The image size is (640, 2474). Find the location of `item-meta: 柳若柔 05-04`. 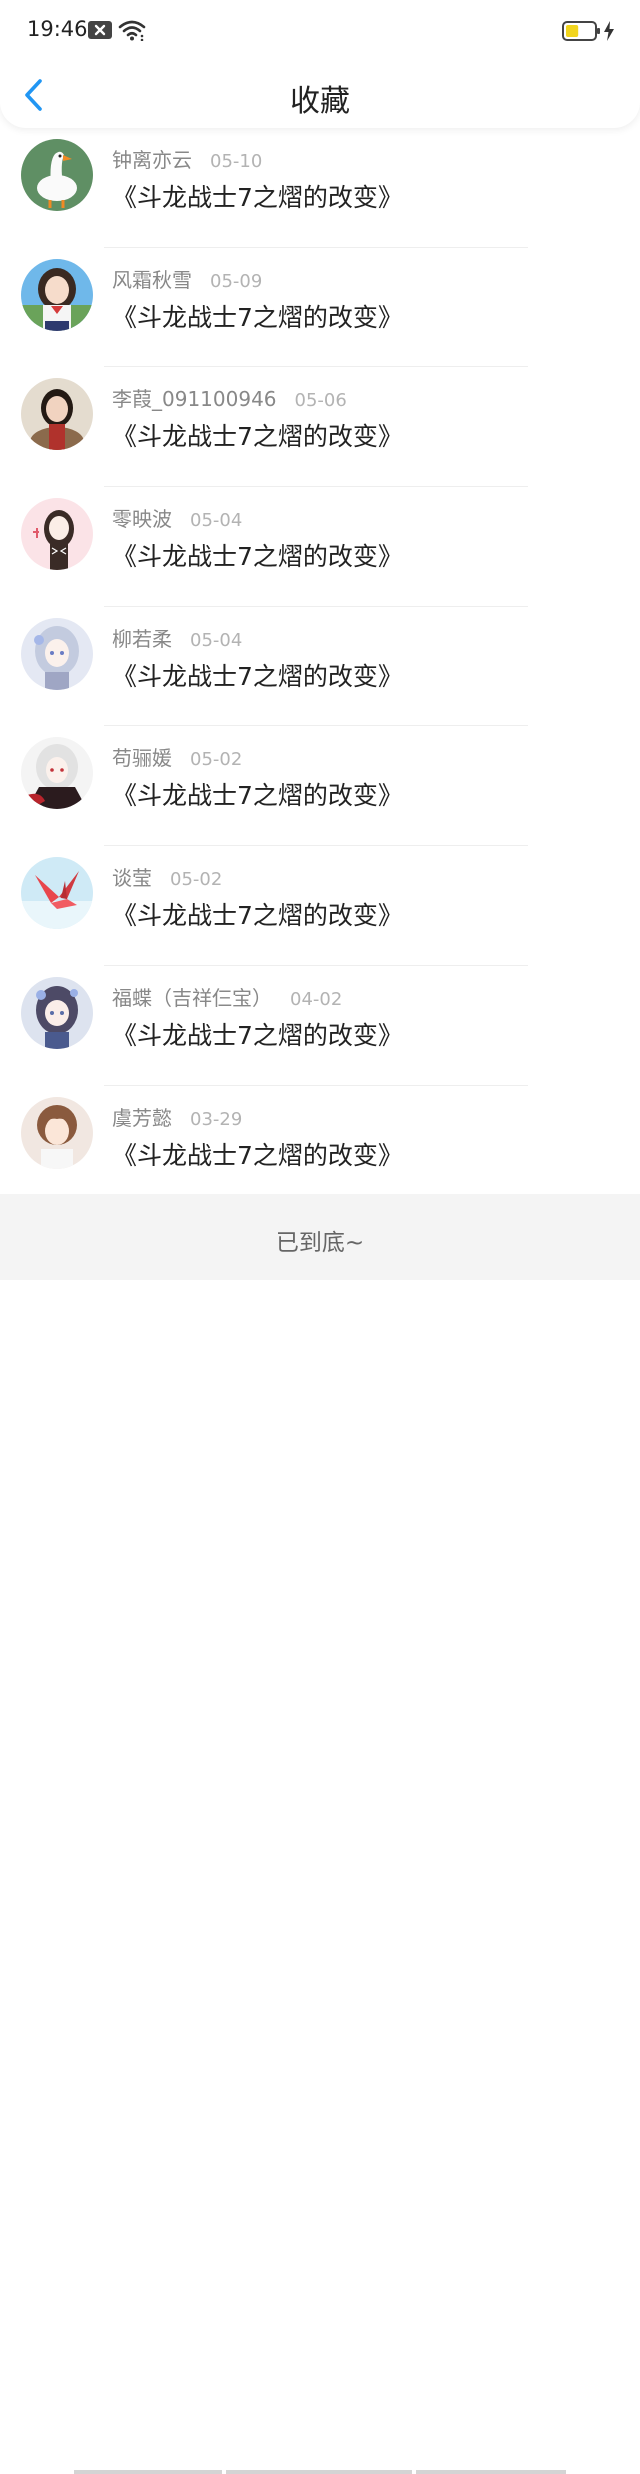

item-meta: 柳若柔 05-04 is located at coordinates (177, 637).